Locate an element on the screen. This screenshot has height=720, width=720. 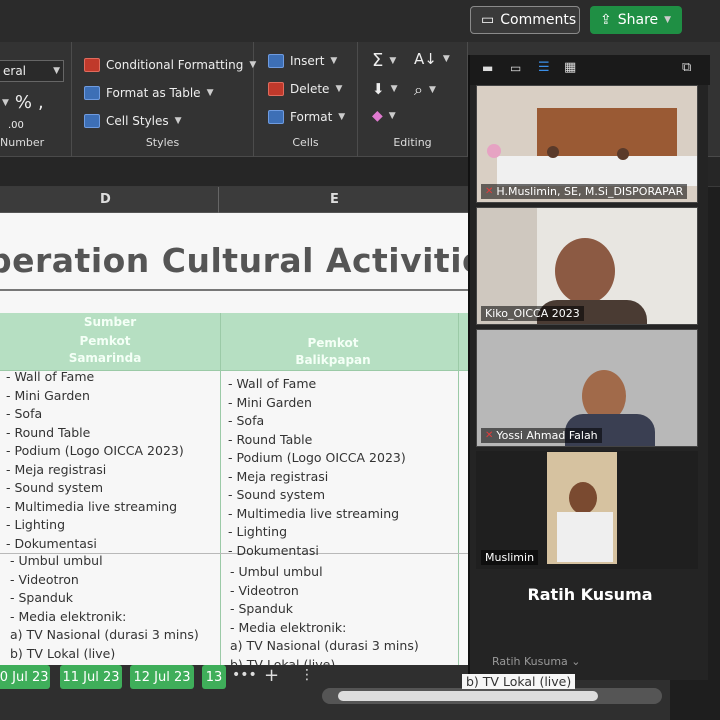
cell-line: - Multimedia live streaming is located at coordinates (92, 506).